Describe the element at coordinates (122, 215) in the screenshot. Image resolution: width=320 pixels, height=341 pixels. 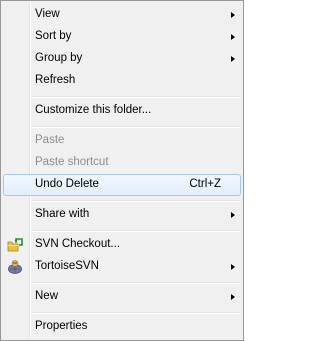
I see `menu-item-share-with: Share with` at that location.